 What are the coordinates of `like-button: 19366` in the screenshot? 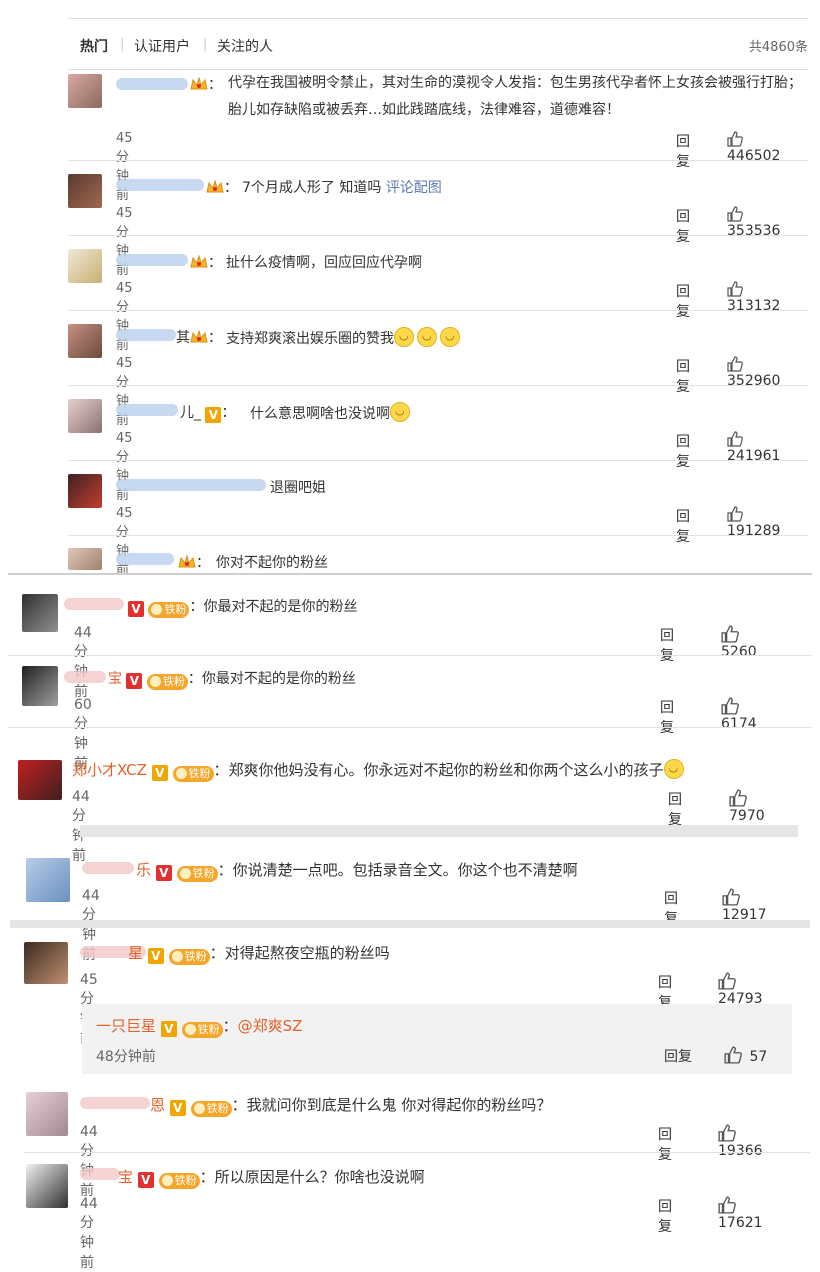 It's located at (740, 1141).